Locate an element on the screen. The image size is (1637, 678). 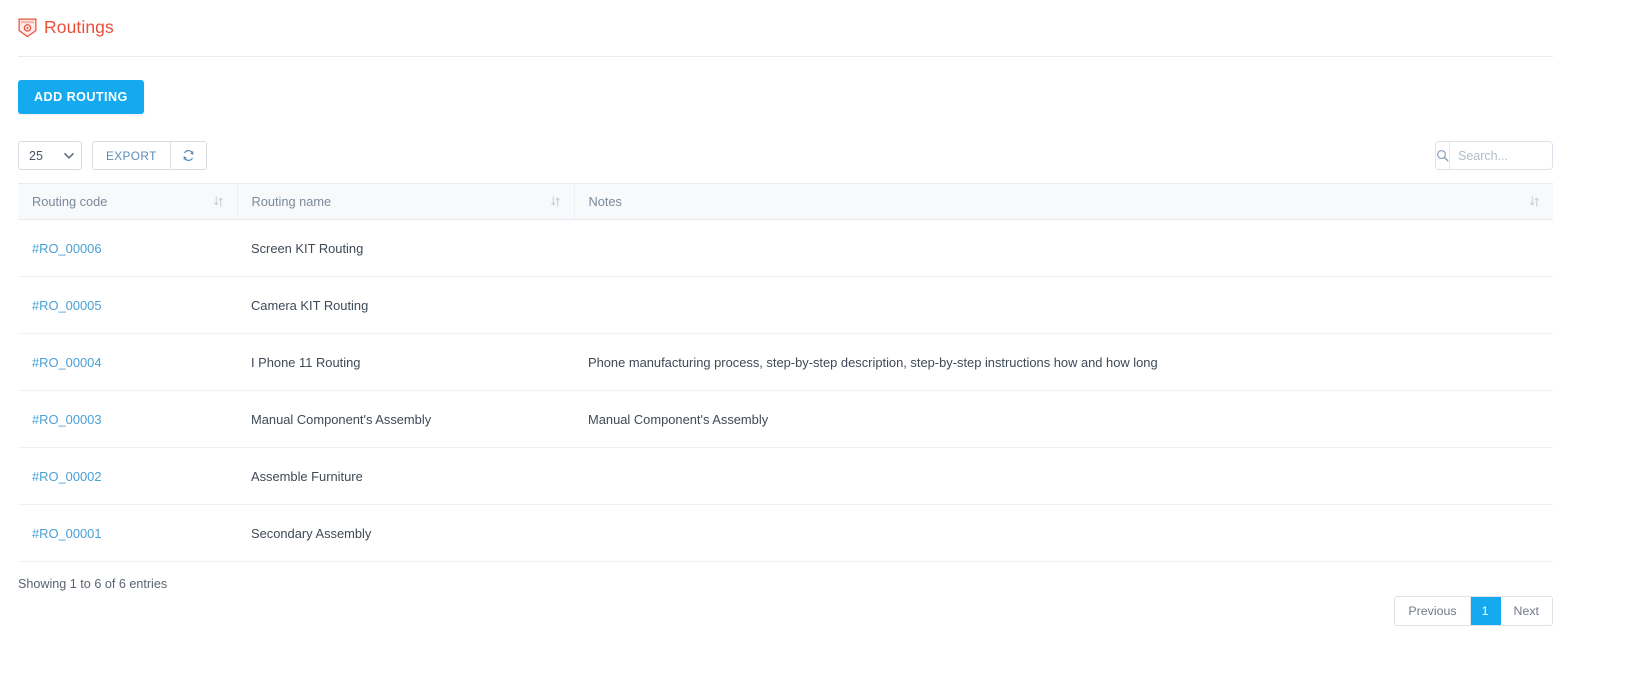
routing-code-link: #RO_00006 is located at coordinates (67, 248).